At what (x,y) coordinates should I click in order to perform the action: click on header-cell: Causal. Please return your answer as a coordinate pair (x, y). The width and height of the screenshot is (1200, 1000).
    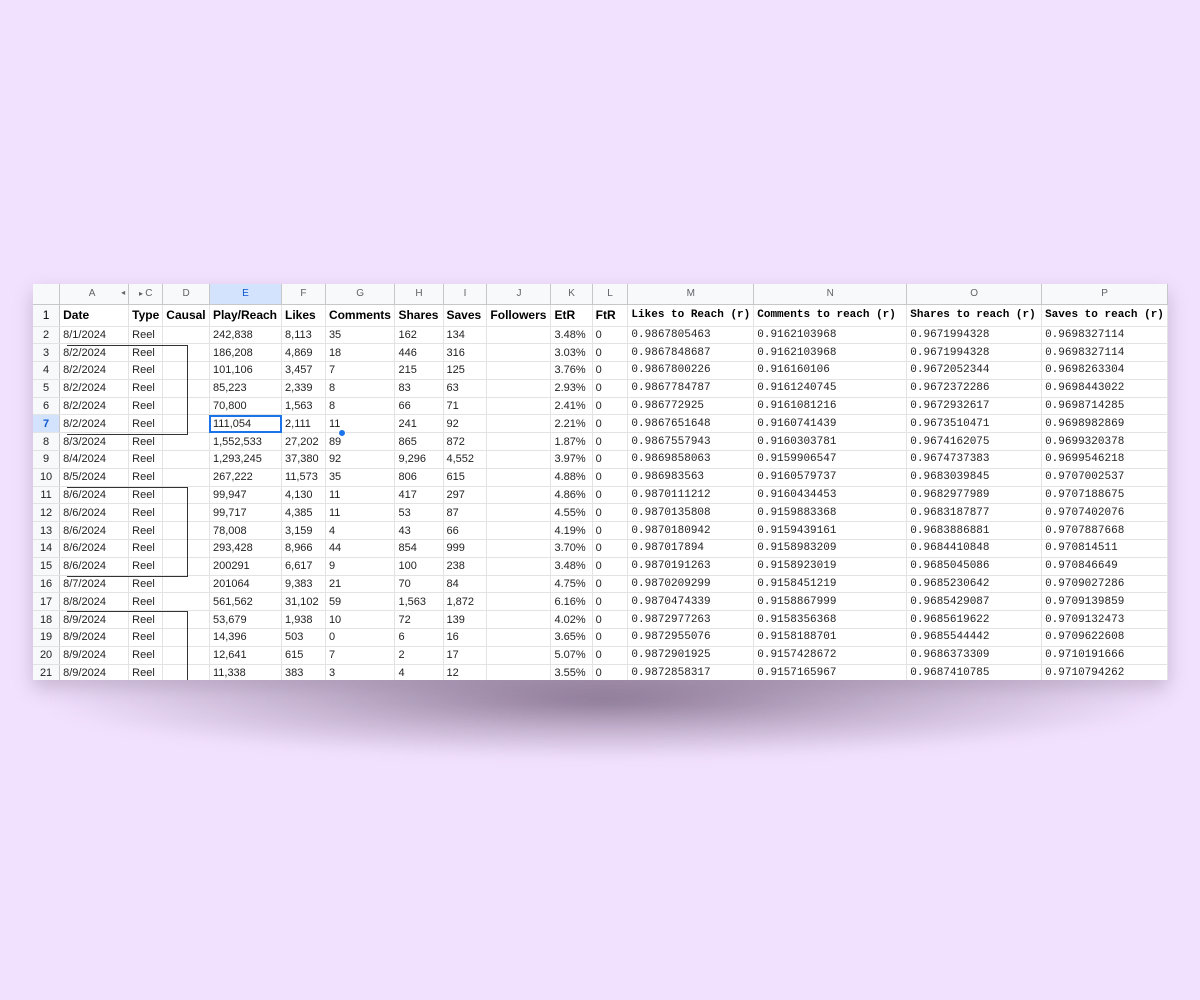
    Looking at the image, I should click on (186, 315).